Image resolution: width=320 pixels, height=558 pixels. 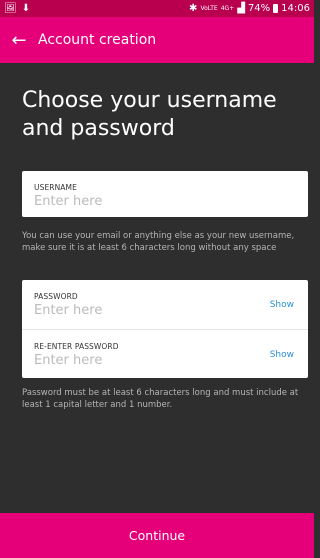 I want to click on status-left-icons: 🖼 ⬇, so click(x=17, y=8).